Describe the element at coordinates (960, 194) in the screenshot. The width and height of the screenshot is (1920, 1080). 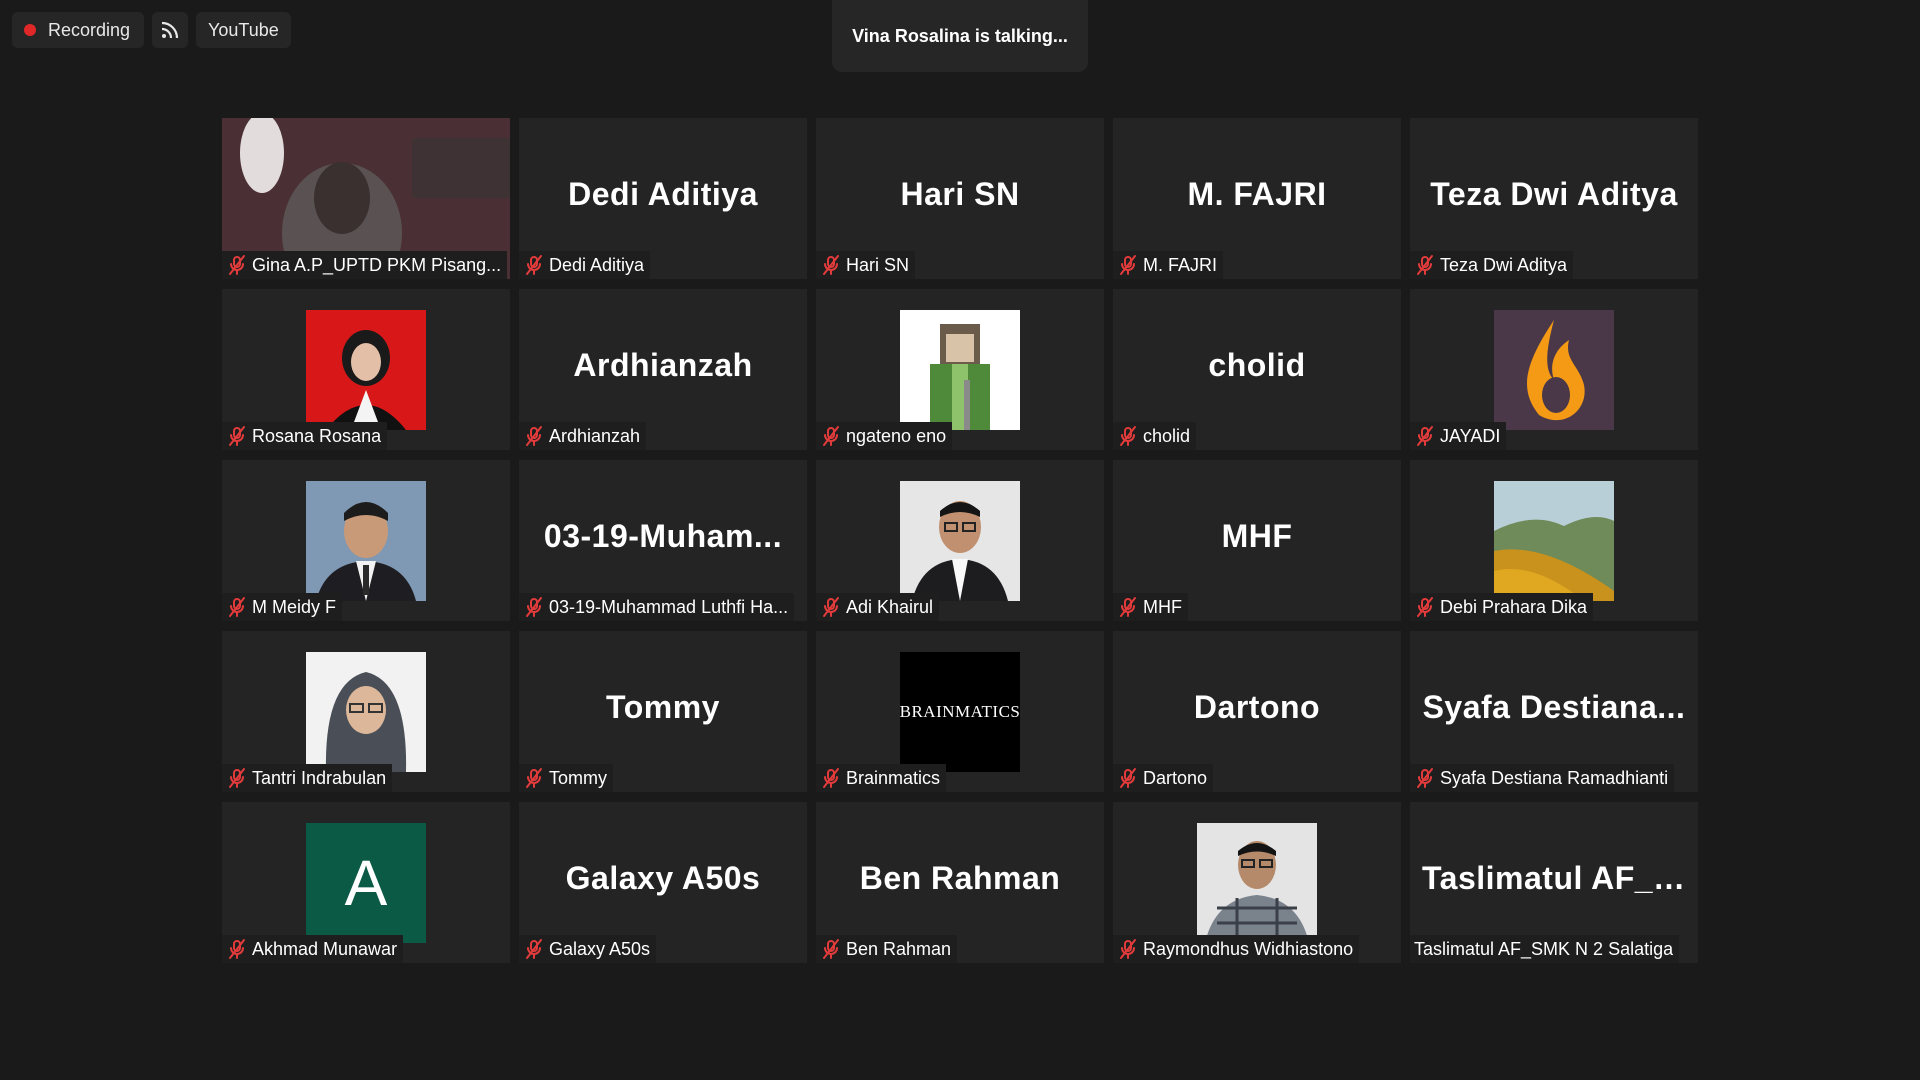
I see `participant-display-name: Hari SN` at that location.